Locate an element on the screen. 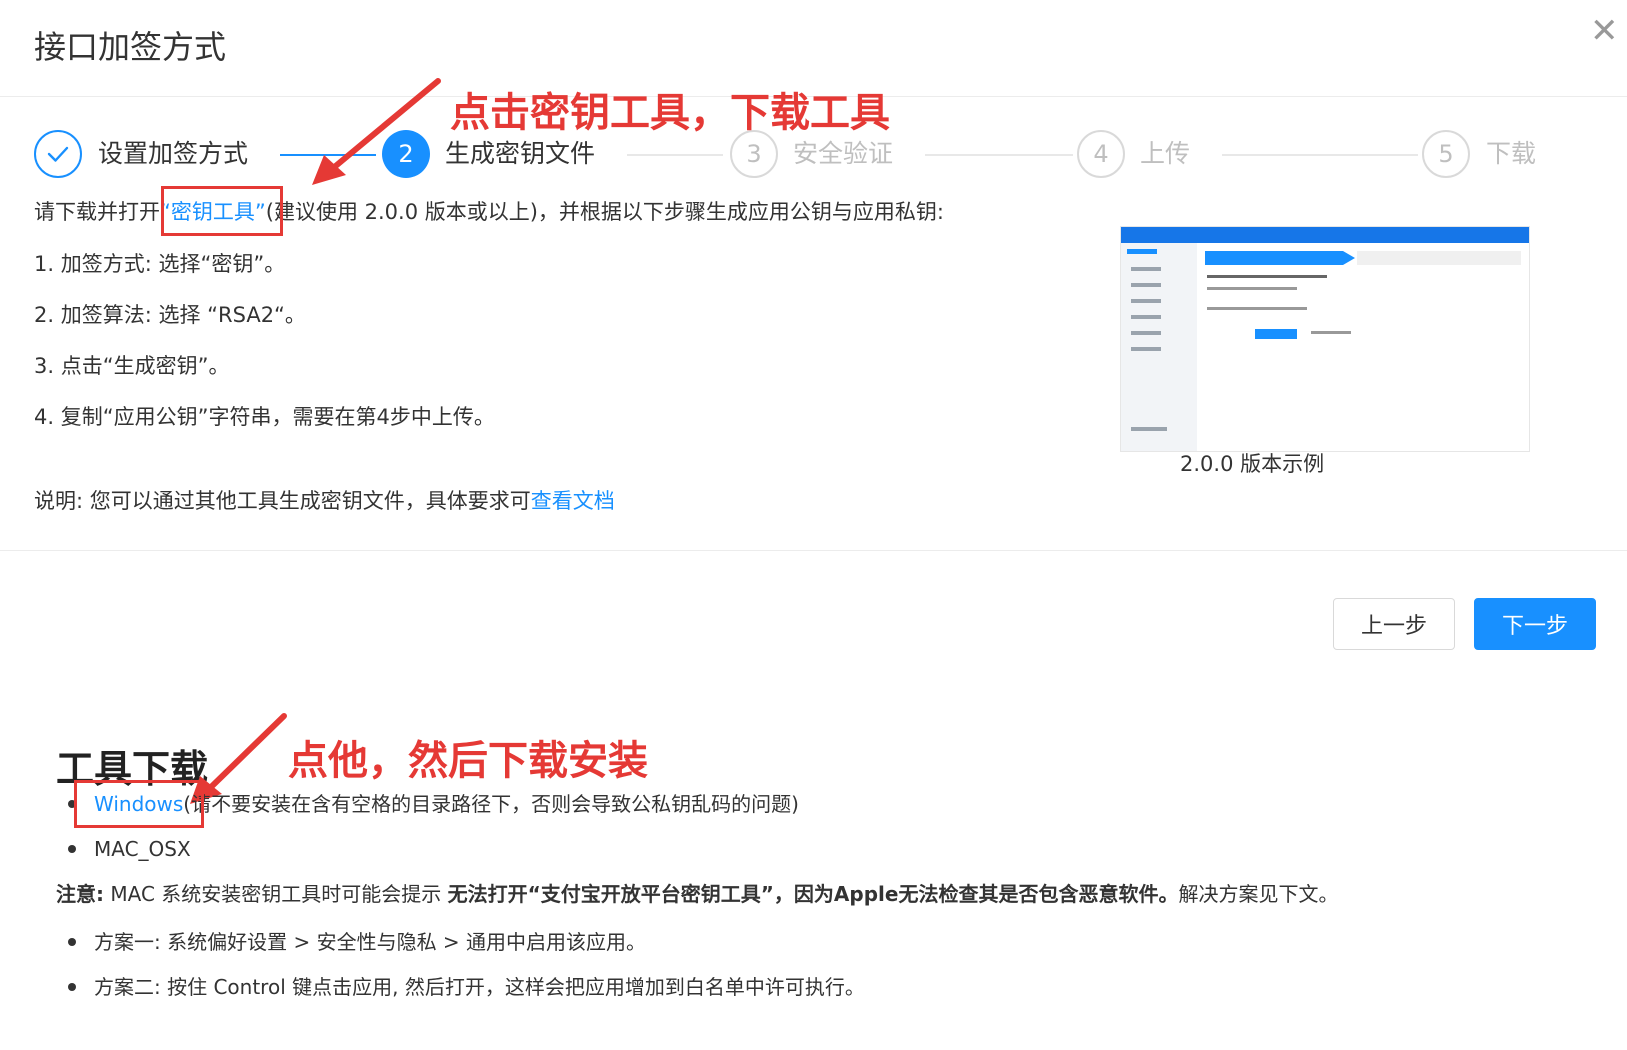  notice-text: MAC 系统安装密钥工具时可能会提示 is located at coordinates (276, 894).